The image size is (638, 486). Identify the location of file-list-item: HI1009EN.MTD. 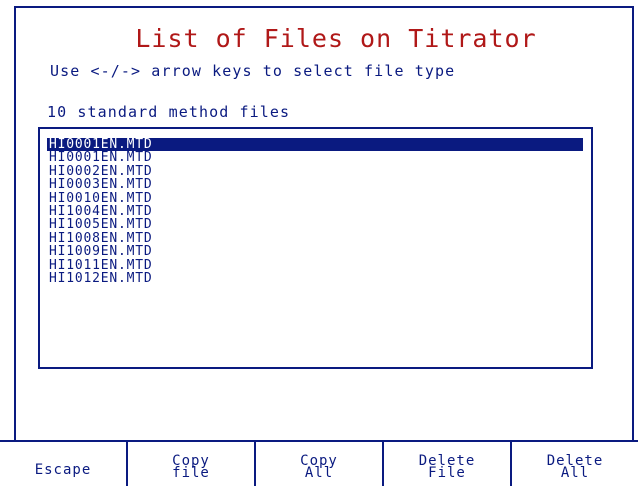
(315, 252).